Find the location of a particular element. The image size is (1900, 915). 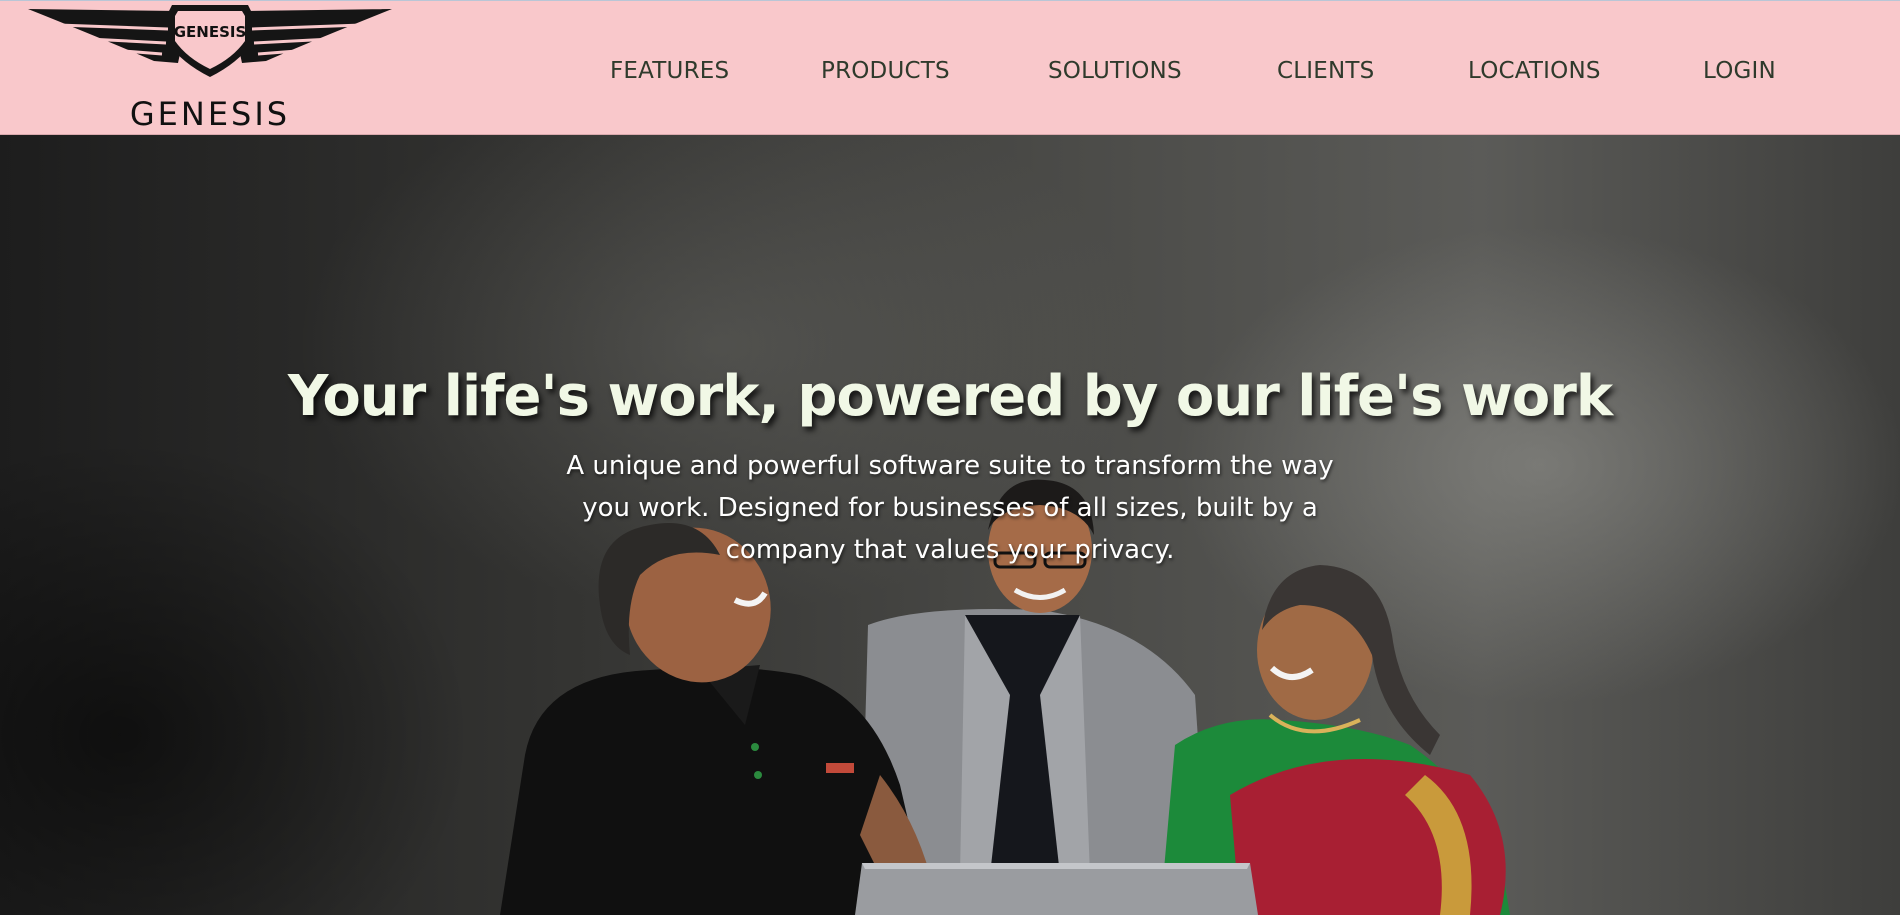

genesis-logo: GENESIS GENESIS is located at coordinates (210, 68).